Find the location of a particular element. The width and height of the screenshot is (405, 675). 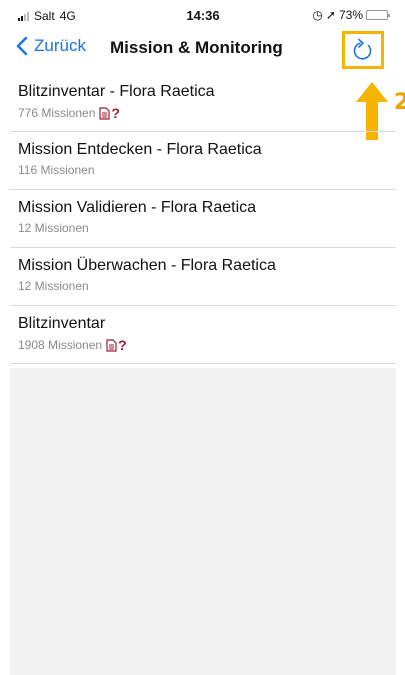

refresh-icon is located at coordinates (362, 49).